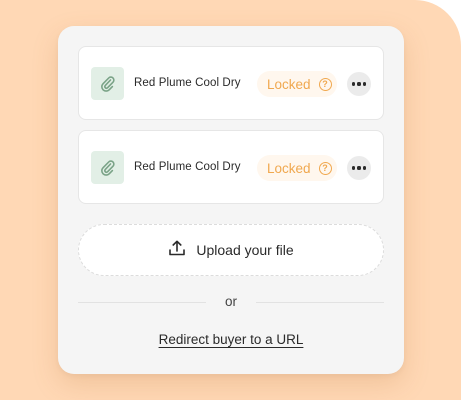 Image resolution: width=461 pixels, height=400 pixels. Describe the element at coordinates (177, 250) in the screenshot. I see `upload-icon` at that location.